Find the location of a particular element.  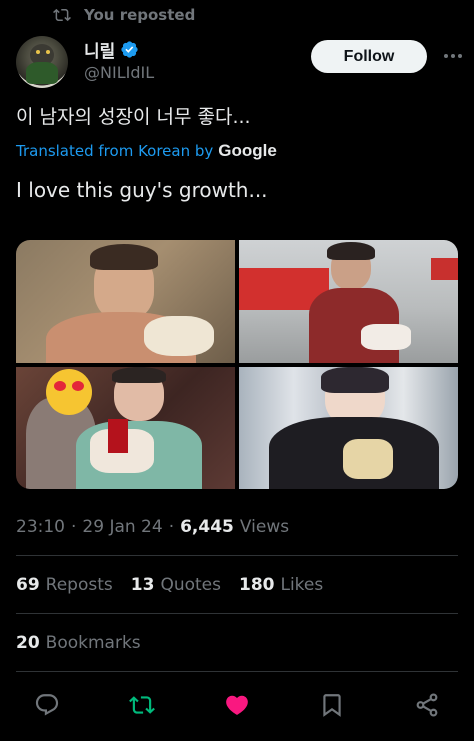

engagement-stats: 69 Reposts 13 Quotes 180 Likes is located at coordinates (178, 585).